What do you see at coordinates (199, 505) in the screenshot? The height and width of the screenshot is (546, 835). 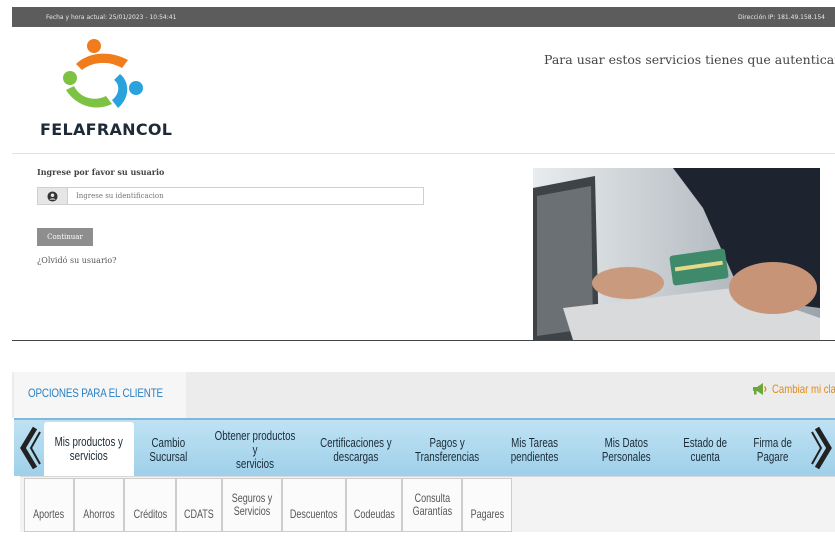 I see `subnav-cdats: CDATS` at bounding box center [199, 505].